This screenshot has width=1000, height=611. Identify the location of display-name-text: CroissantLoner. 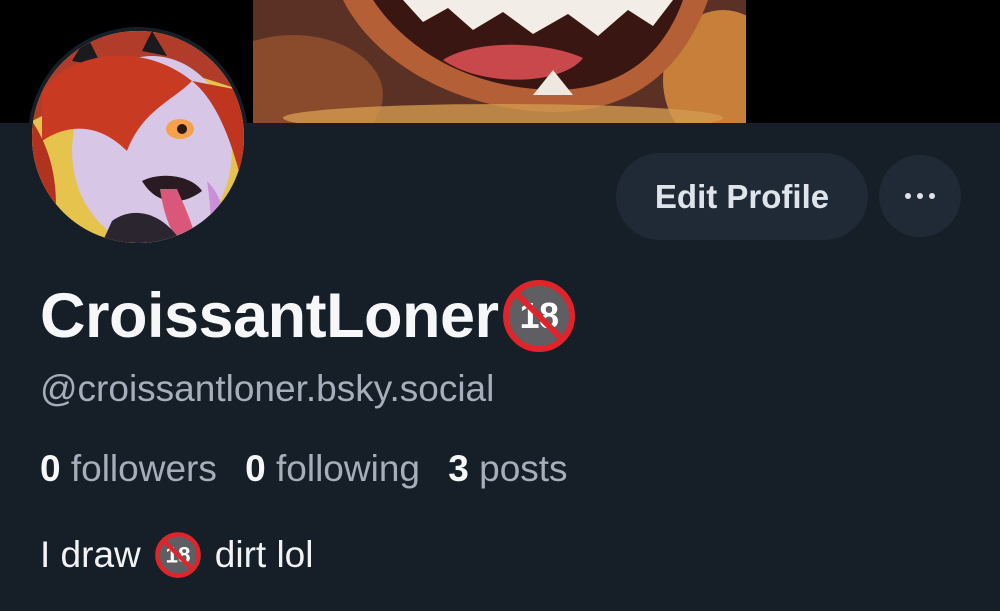
(269, 316).